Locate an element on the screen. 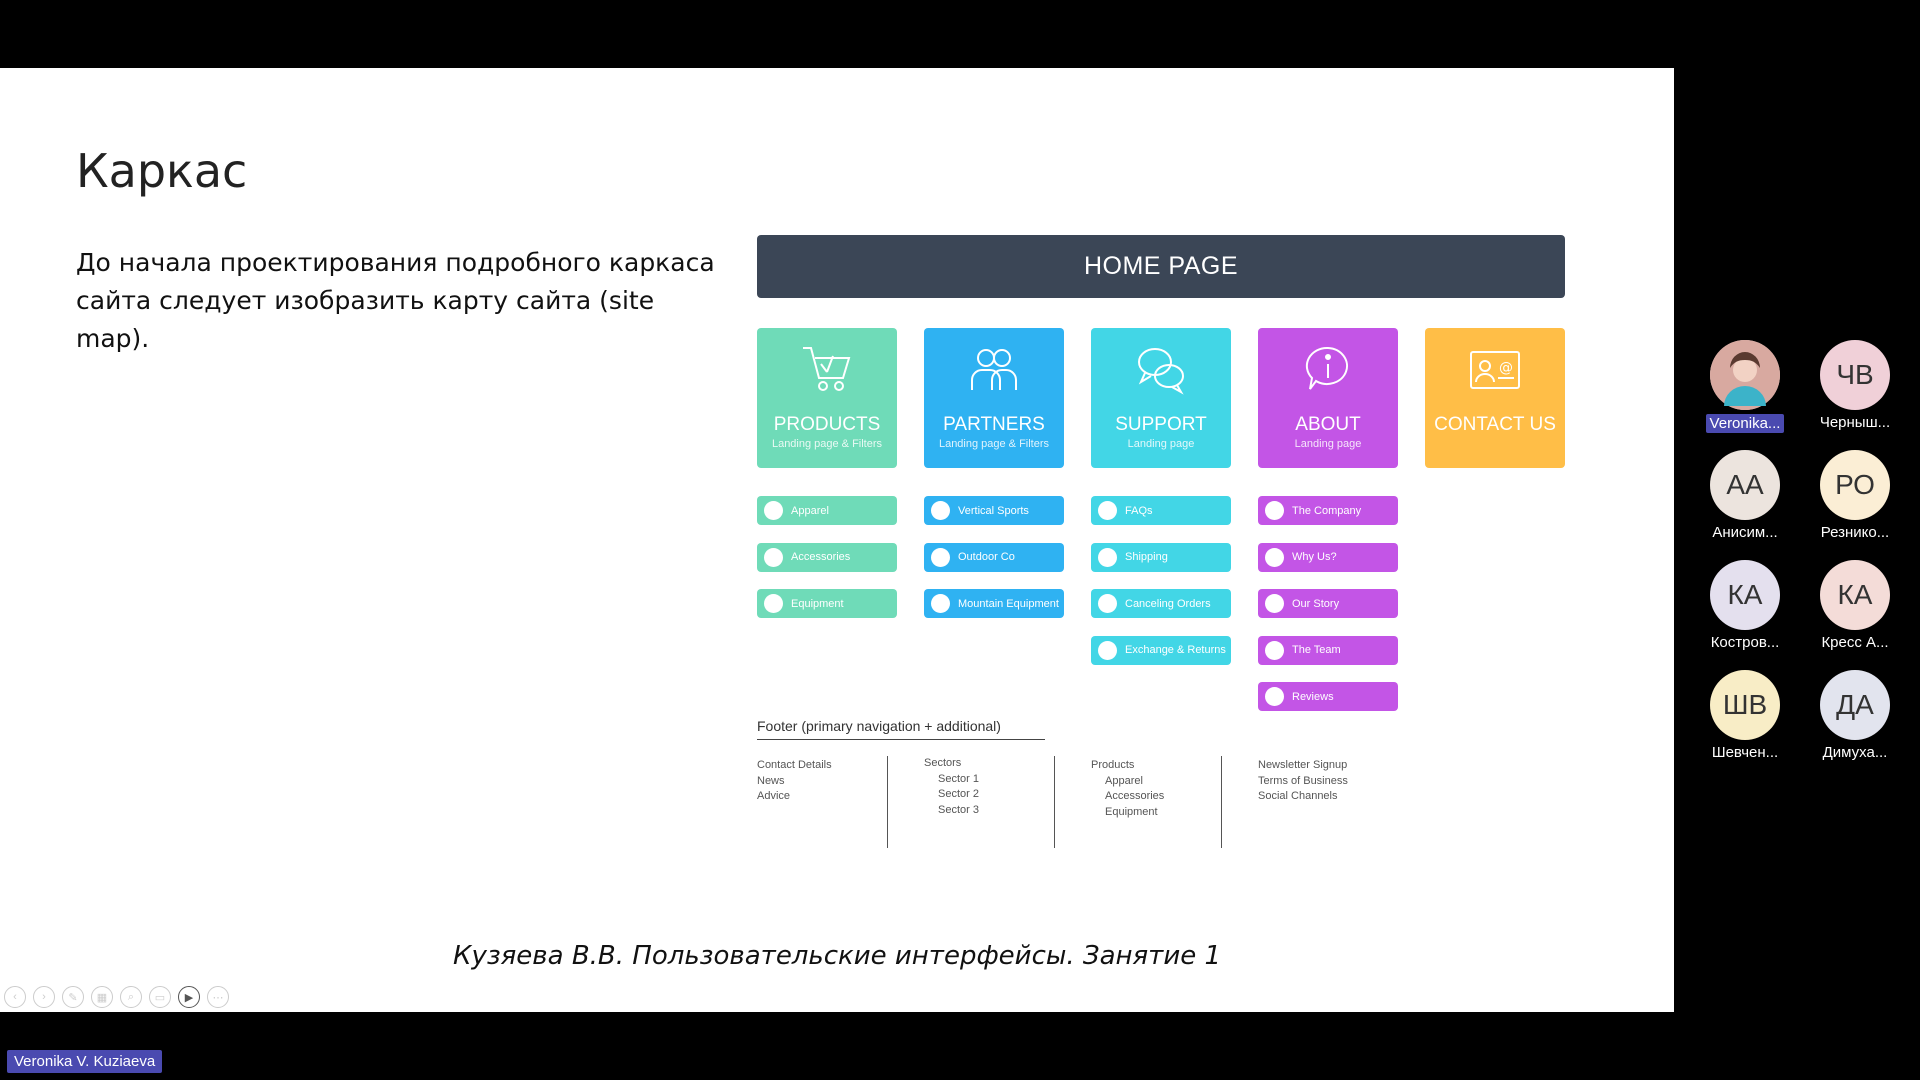 The width and height of the screenshot is (1920, 1080). subpage-label: The Company is located at coordinates (1327, 510).